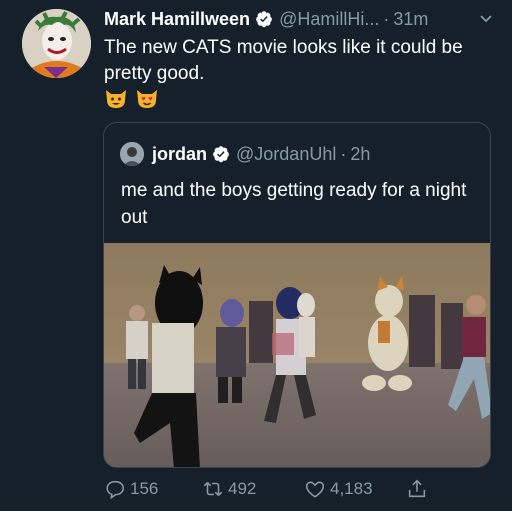 Image resolution: width=512 pixels, height=511 pixels. What do you see at coordinates (147, 98) in the screenshot?
I see `heart-eyes-cat-emoji` at bounding box center [147, 98].